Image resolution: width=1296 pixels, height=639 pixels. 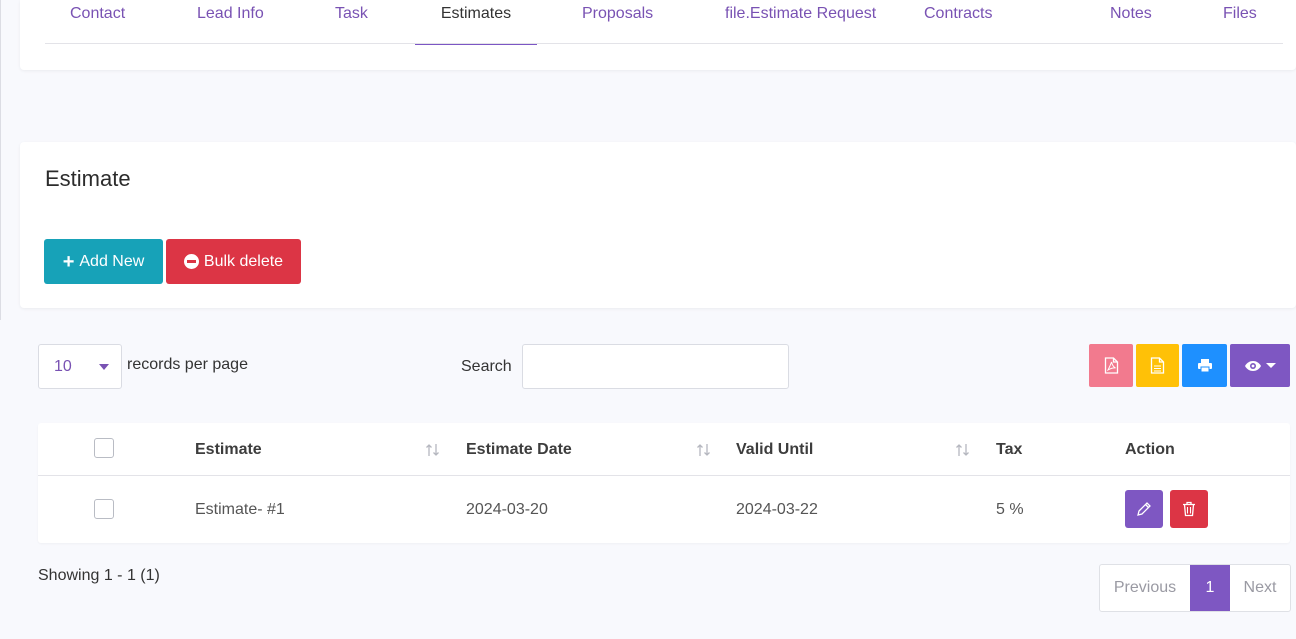 What do you see at coordinates (507, 509) in the screenshot?
I see `cell-estimate-date: 2024-03-20` at bounding box center [507, 509].